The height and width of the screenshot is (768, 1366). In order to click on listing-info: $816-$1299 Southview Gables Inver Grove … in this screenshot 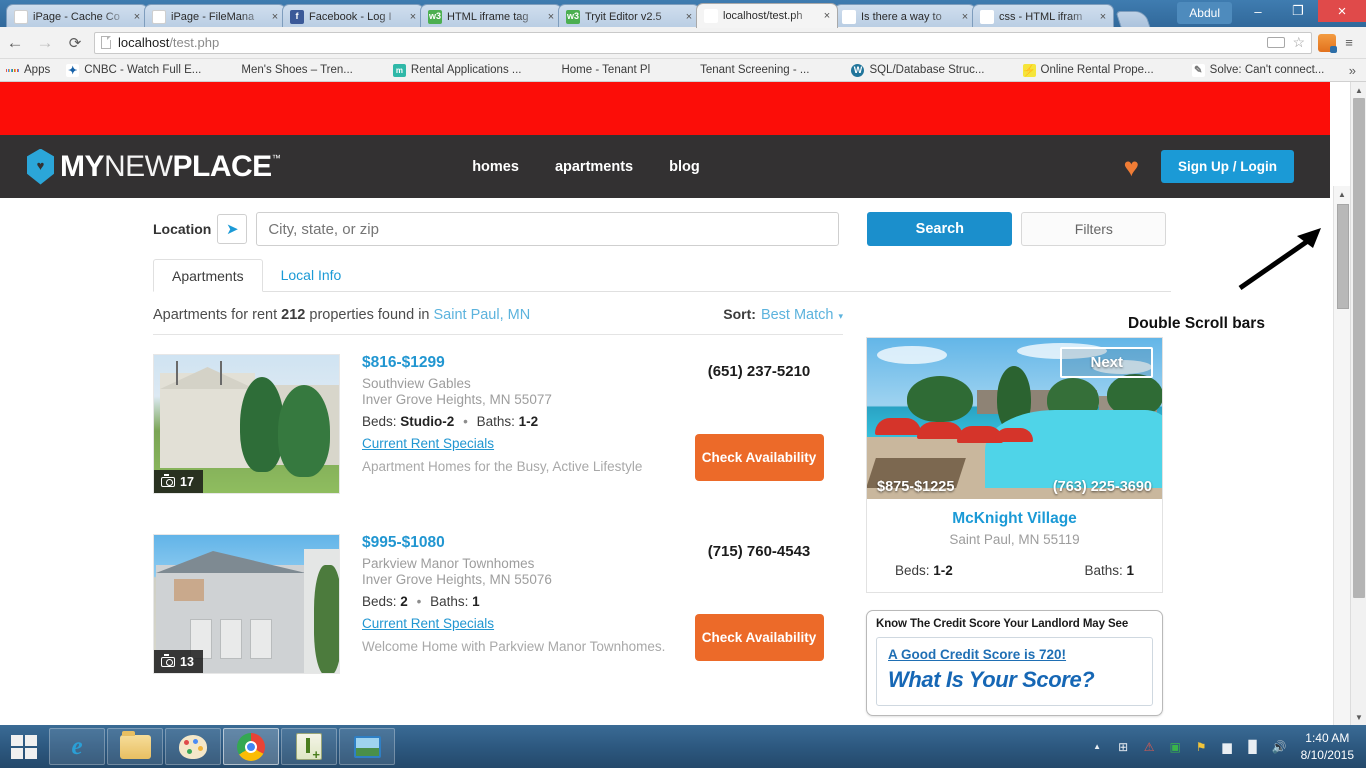, I will do `click(507, 424)`.